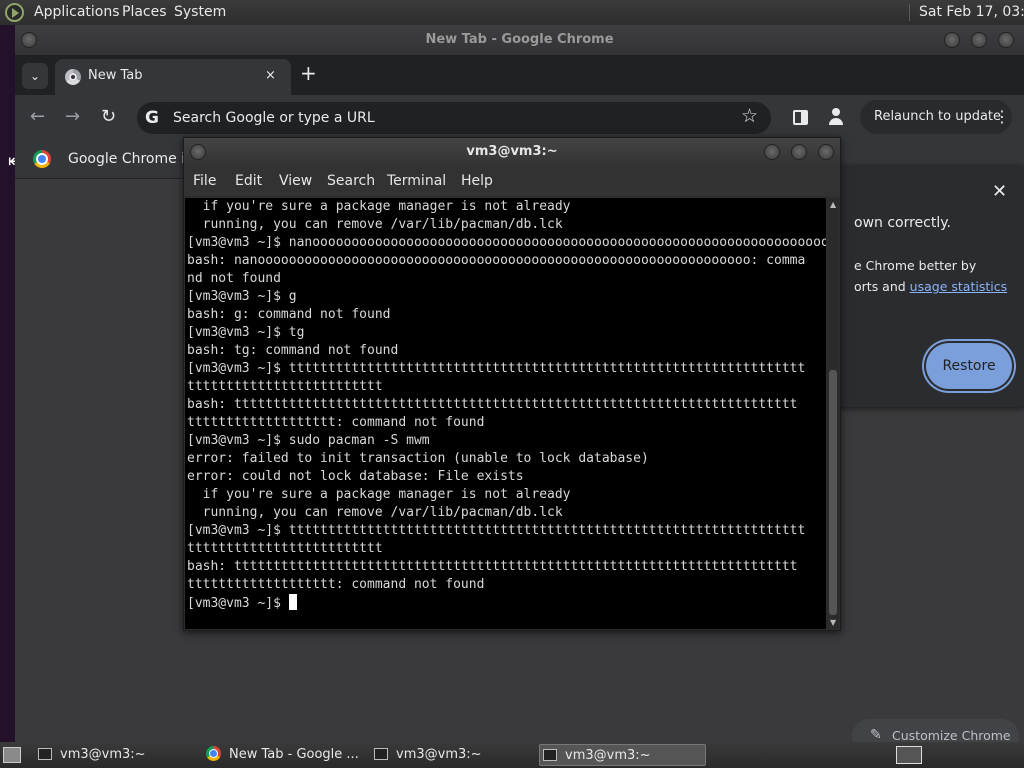  Describe the element at coordinates (454, 755) in the screenshot. I see `taskbar-item-terminal-2: vm3@vm3:~` at that location.